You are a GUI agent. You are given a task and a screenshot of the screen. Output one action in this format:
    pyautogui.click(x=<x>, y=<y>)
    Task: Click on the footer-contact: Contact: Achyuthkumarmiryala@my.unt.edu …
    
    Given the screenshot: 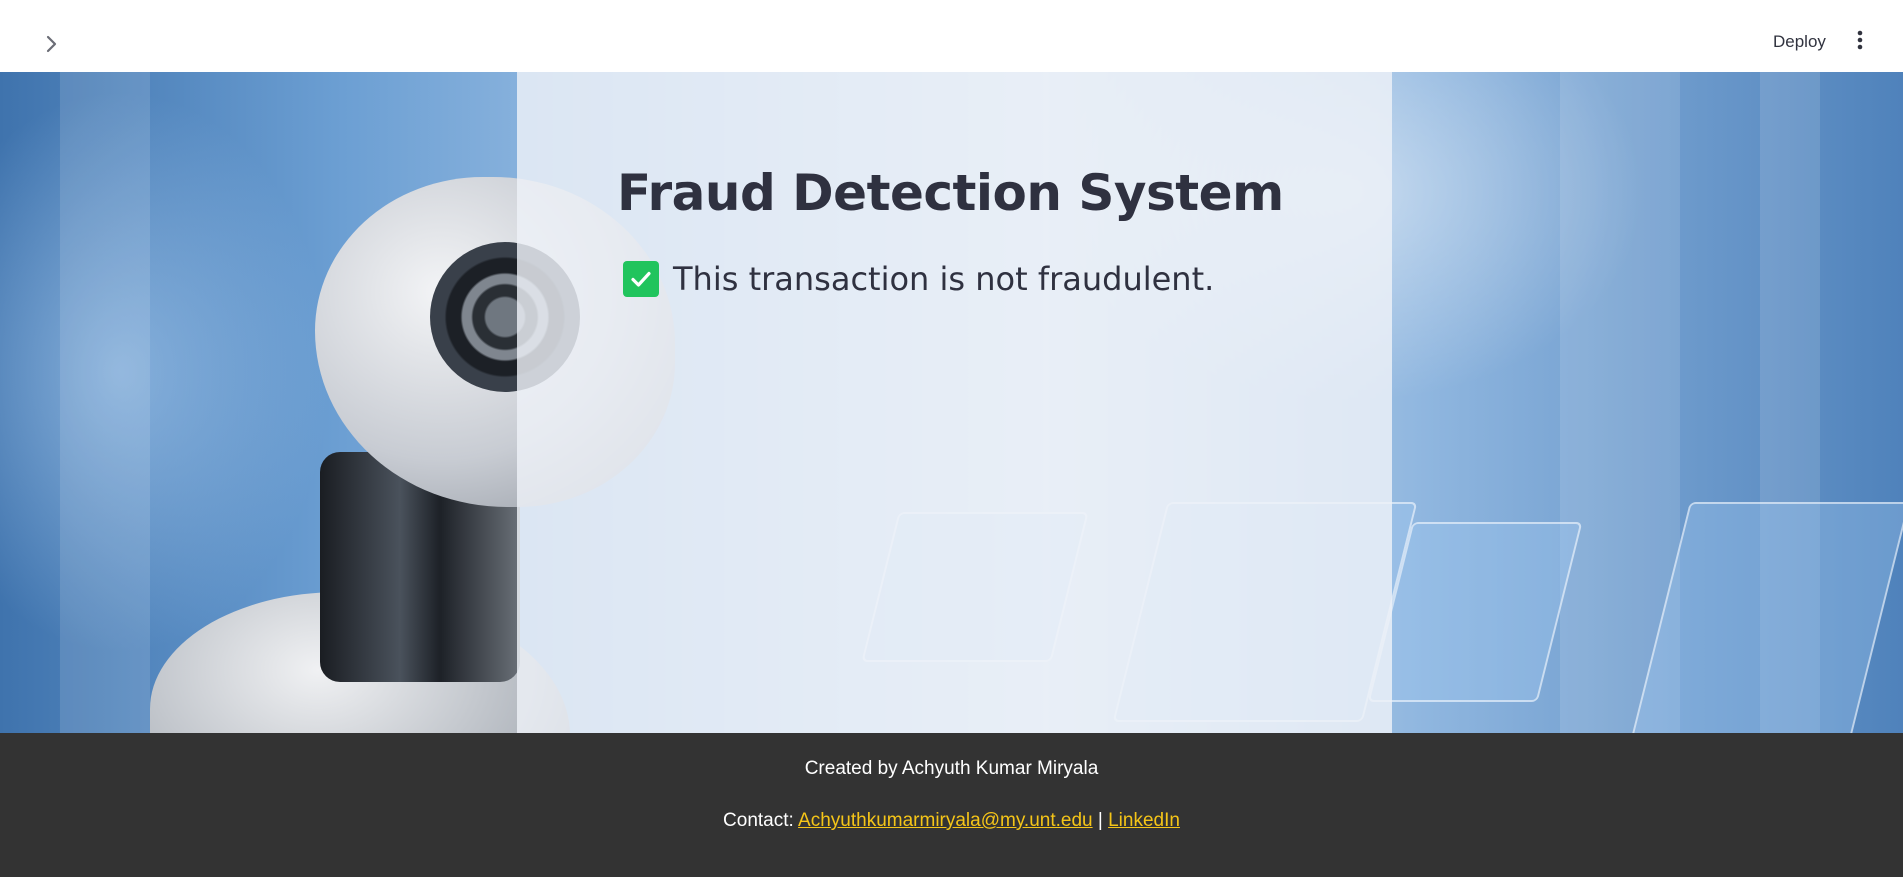 What is the action you would take?
    pyautogui.click(x=951, y=821)
    